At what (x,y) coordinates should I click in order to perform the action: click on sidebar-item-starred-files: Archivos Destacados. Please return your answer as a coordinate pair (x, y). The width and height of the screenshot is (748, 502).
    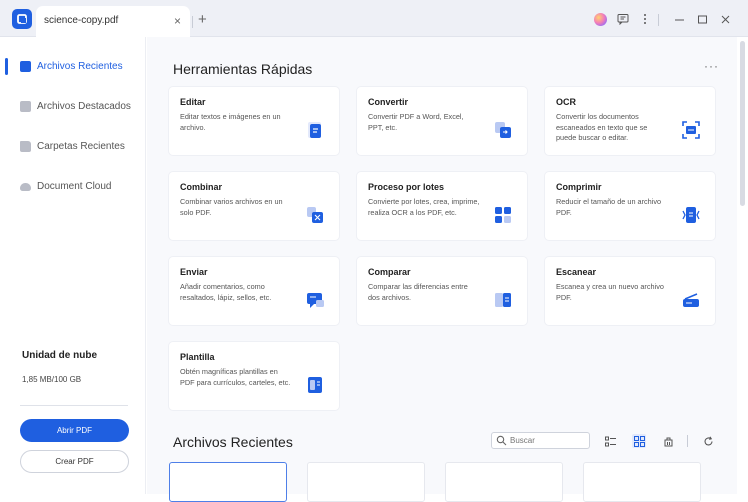
    Looking at the image, I should click on (73, 107).